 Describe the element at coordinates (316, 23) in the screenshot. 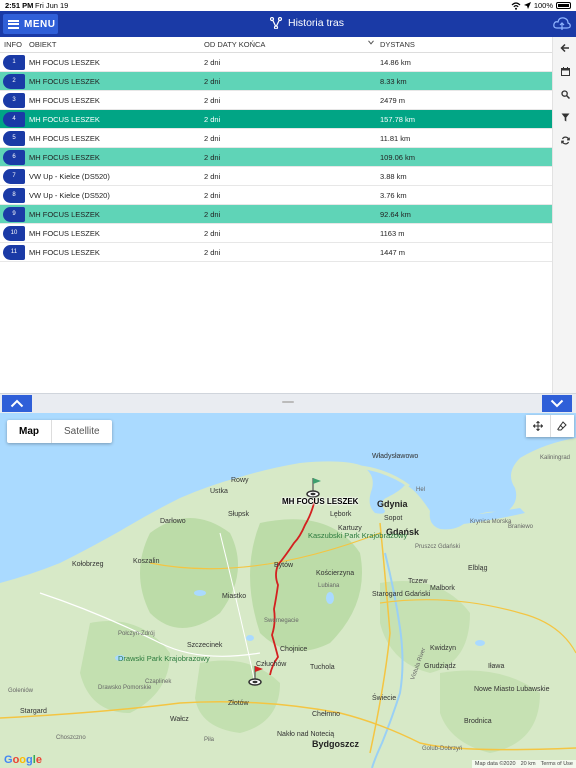

I see `title-text: Historia tras` at that location.